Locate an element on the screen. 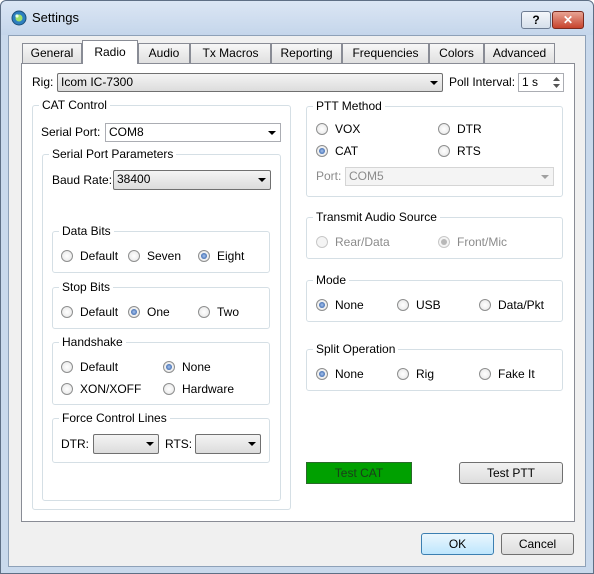 This screenshot has width=594, height=574. spinner-arrows-icon is located at coordinates (556, 82).